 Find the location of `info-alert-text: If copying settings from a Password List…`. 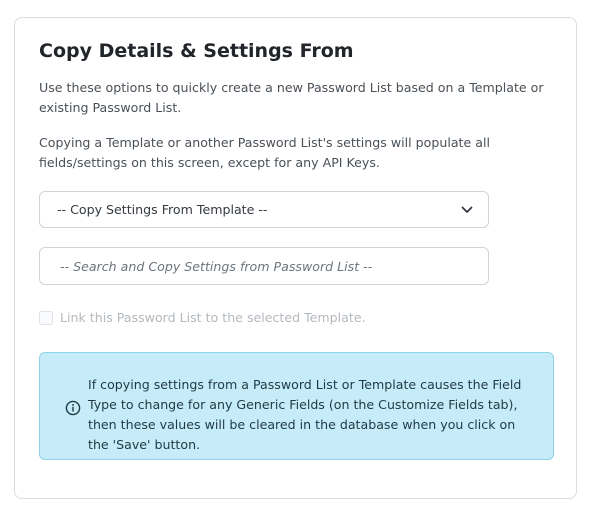

info-alert-text: If copying settings from a Password List… is located at coordinates (305, 414).